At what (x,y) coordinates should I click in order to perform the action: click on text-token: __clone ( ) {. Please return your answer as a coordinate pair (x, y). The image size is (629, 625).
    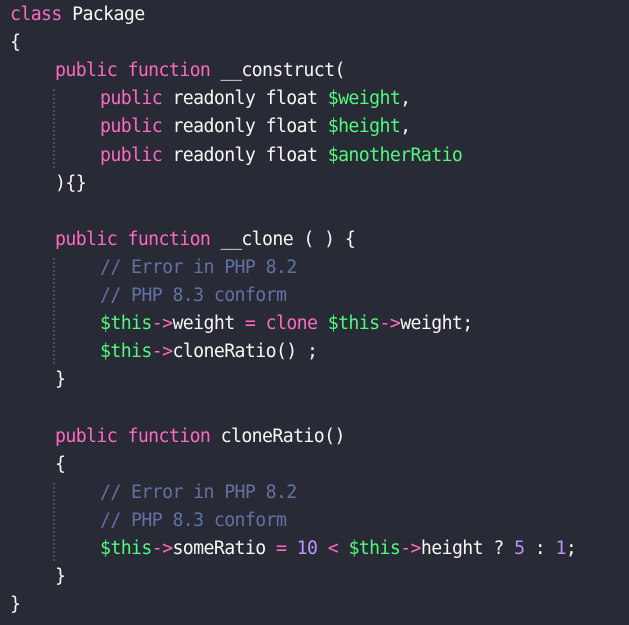
    Looking at the image, I should click on (283, 239).